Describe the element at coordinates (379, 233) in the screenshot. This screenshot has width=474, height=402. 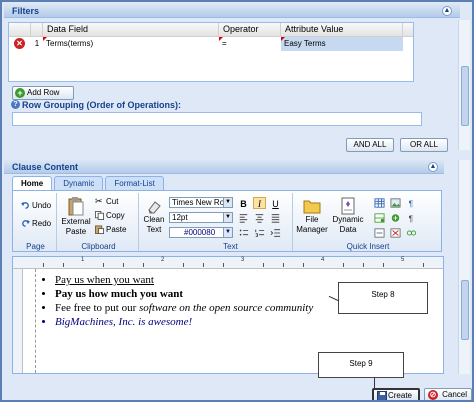
I see `merge-cells-icon` at that location.